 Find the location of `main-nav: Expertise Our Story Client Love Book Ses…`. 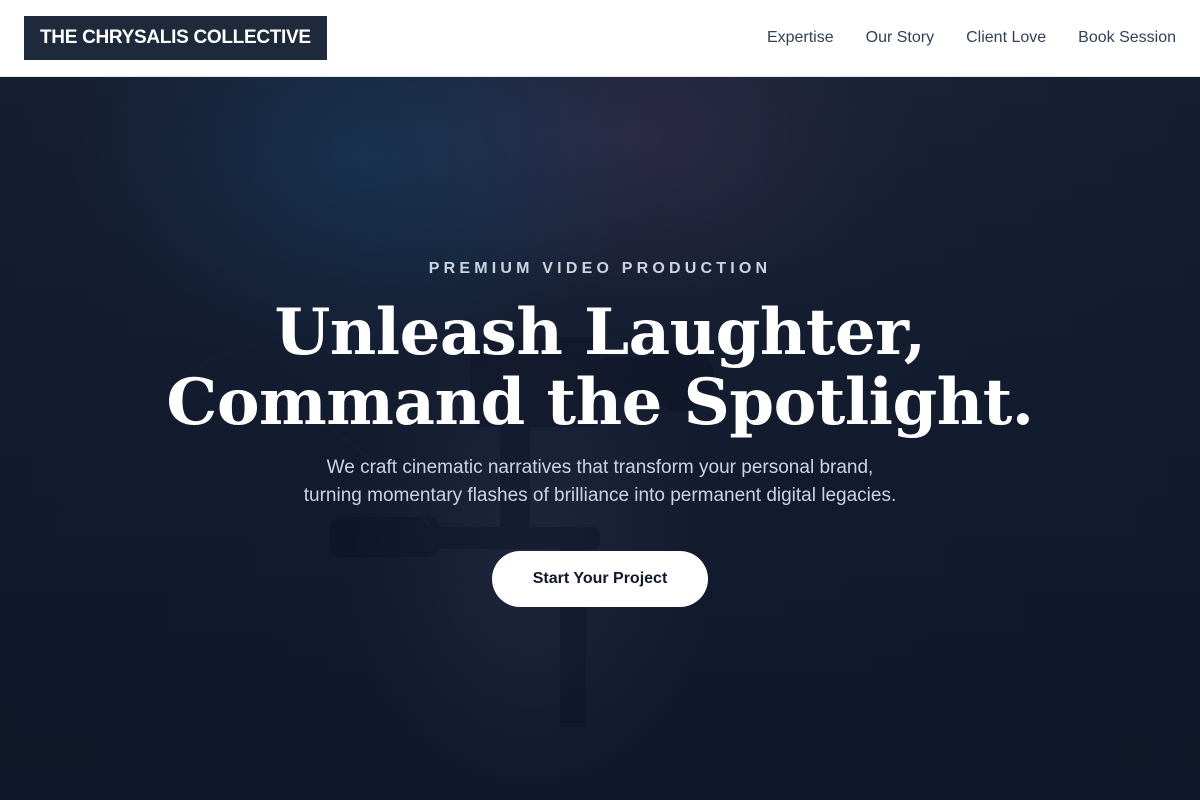

main-nav: Expertise Our Story Client Love Book Ses… is located at coordinates (971, 38).